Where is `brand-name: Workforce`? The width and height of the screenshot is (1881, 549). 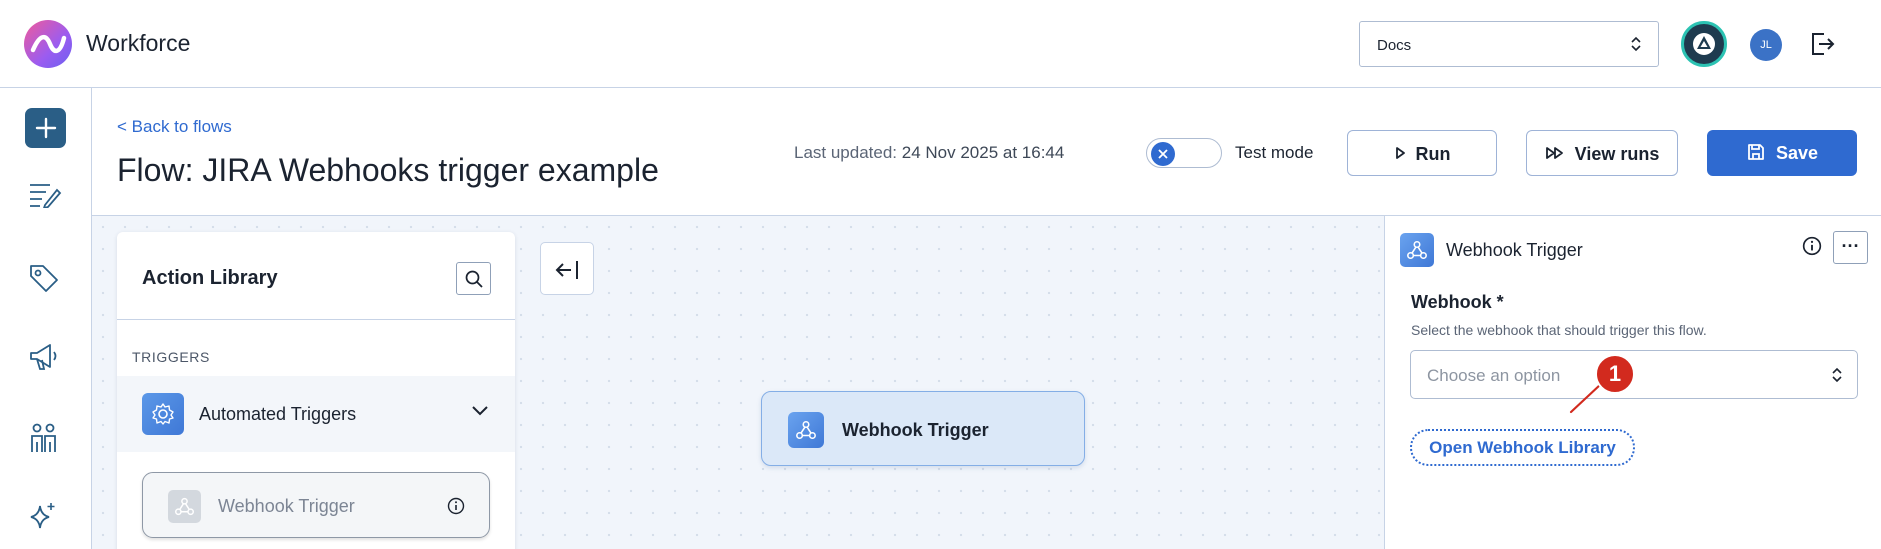
brand-name: Workforce is located at coordinates (138, 43).